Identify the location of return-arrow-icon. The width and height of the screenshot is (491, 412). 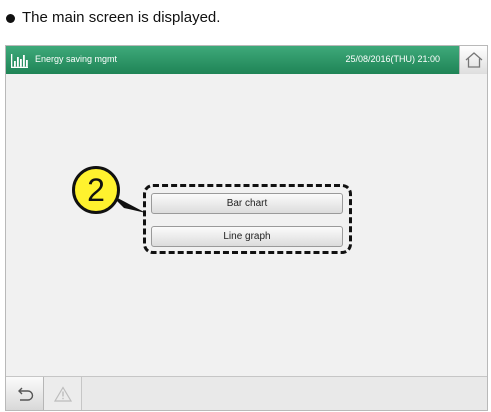
(25, 394).